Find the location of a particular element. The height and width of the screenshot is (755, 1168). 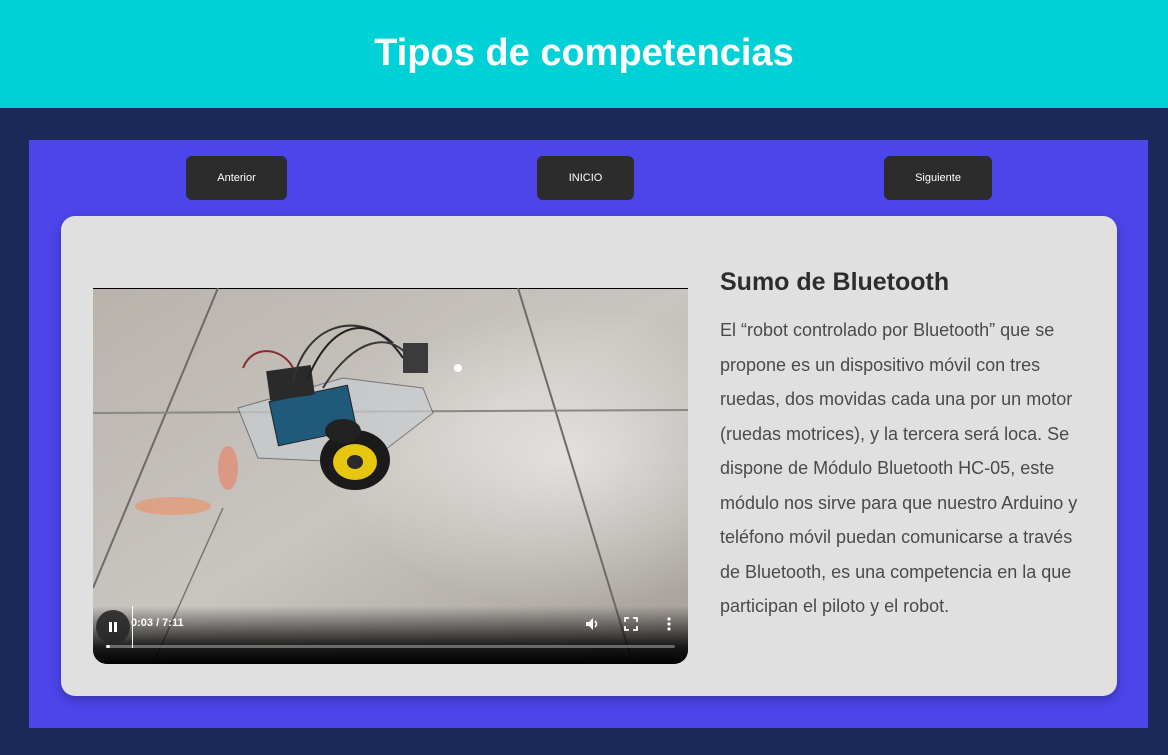

card-heading: Sumo de Bluetooth is located at coordinates (835, 282).